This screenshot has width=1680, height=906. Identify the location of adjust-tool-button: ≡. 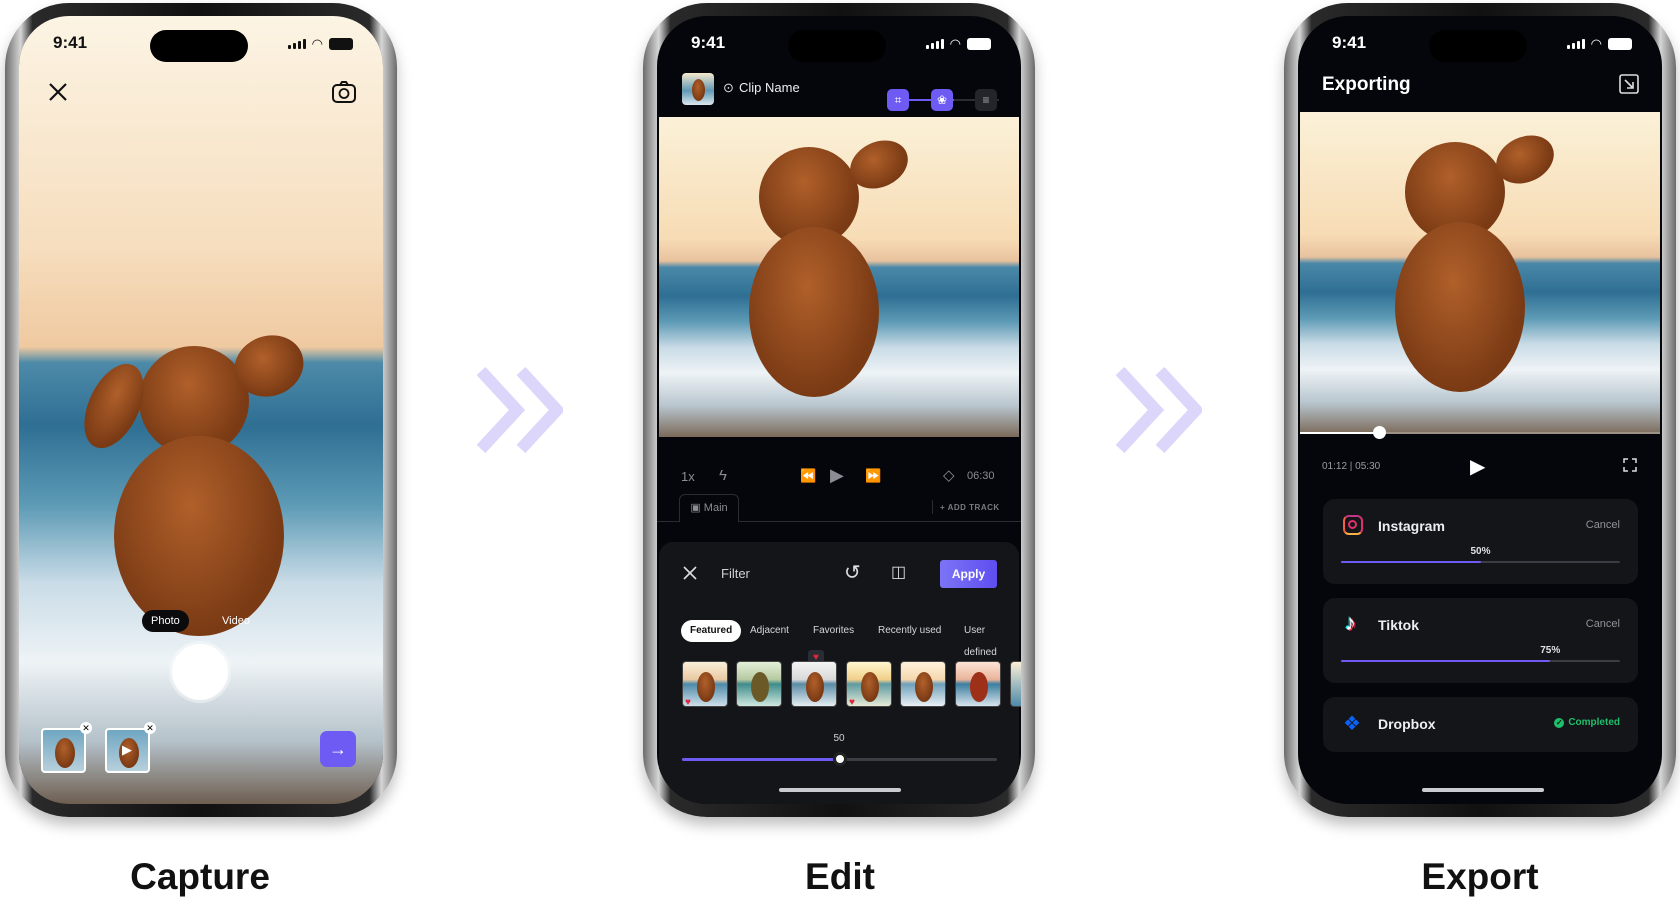
(986, 100).